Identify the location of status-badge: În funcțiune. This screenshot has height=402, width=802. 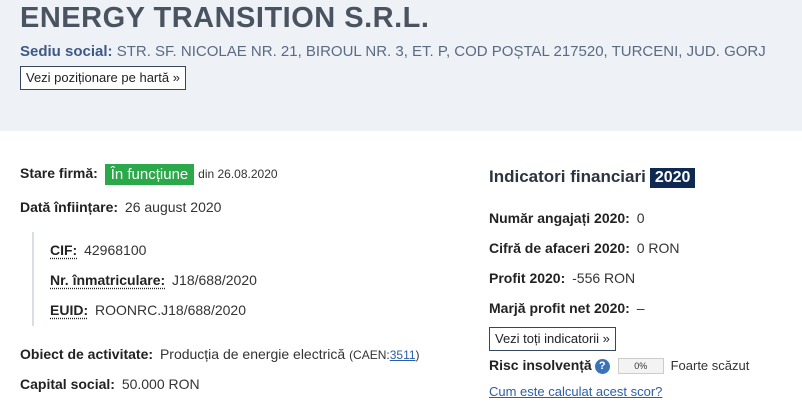
(149, 174).